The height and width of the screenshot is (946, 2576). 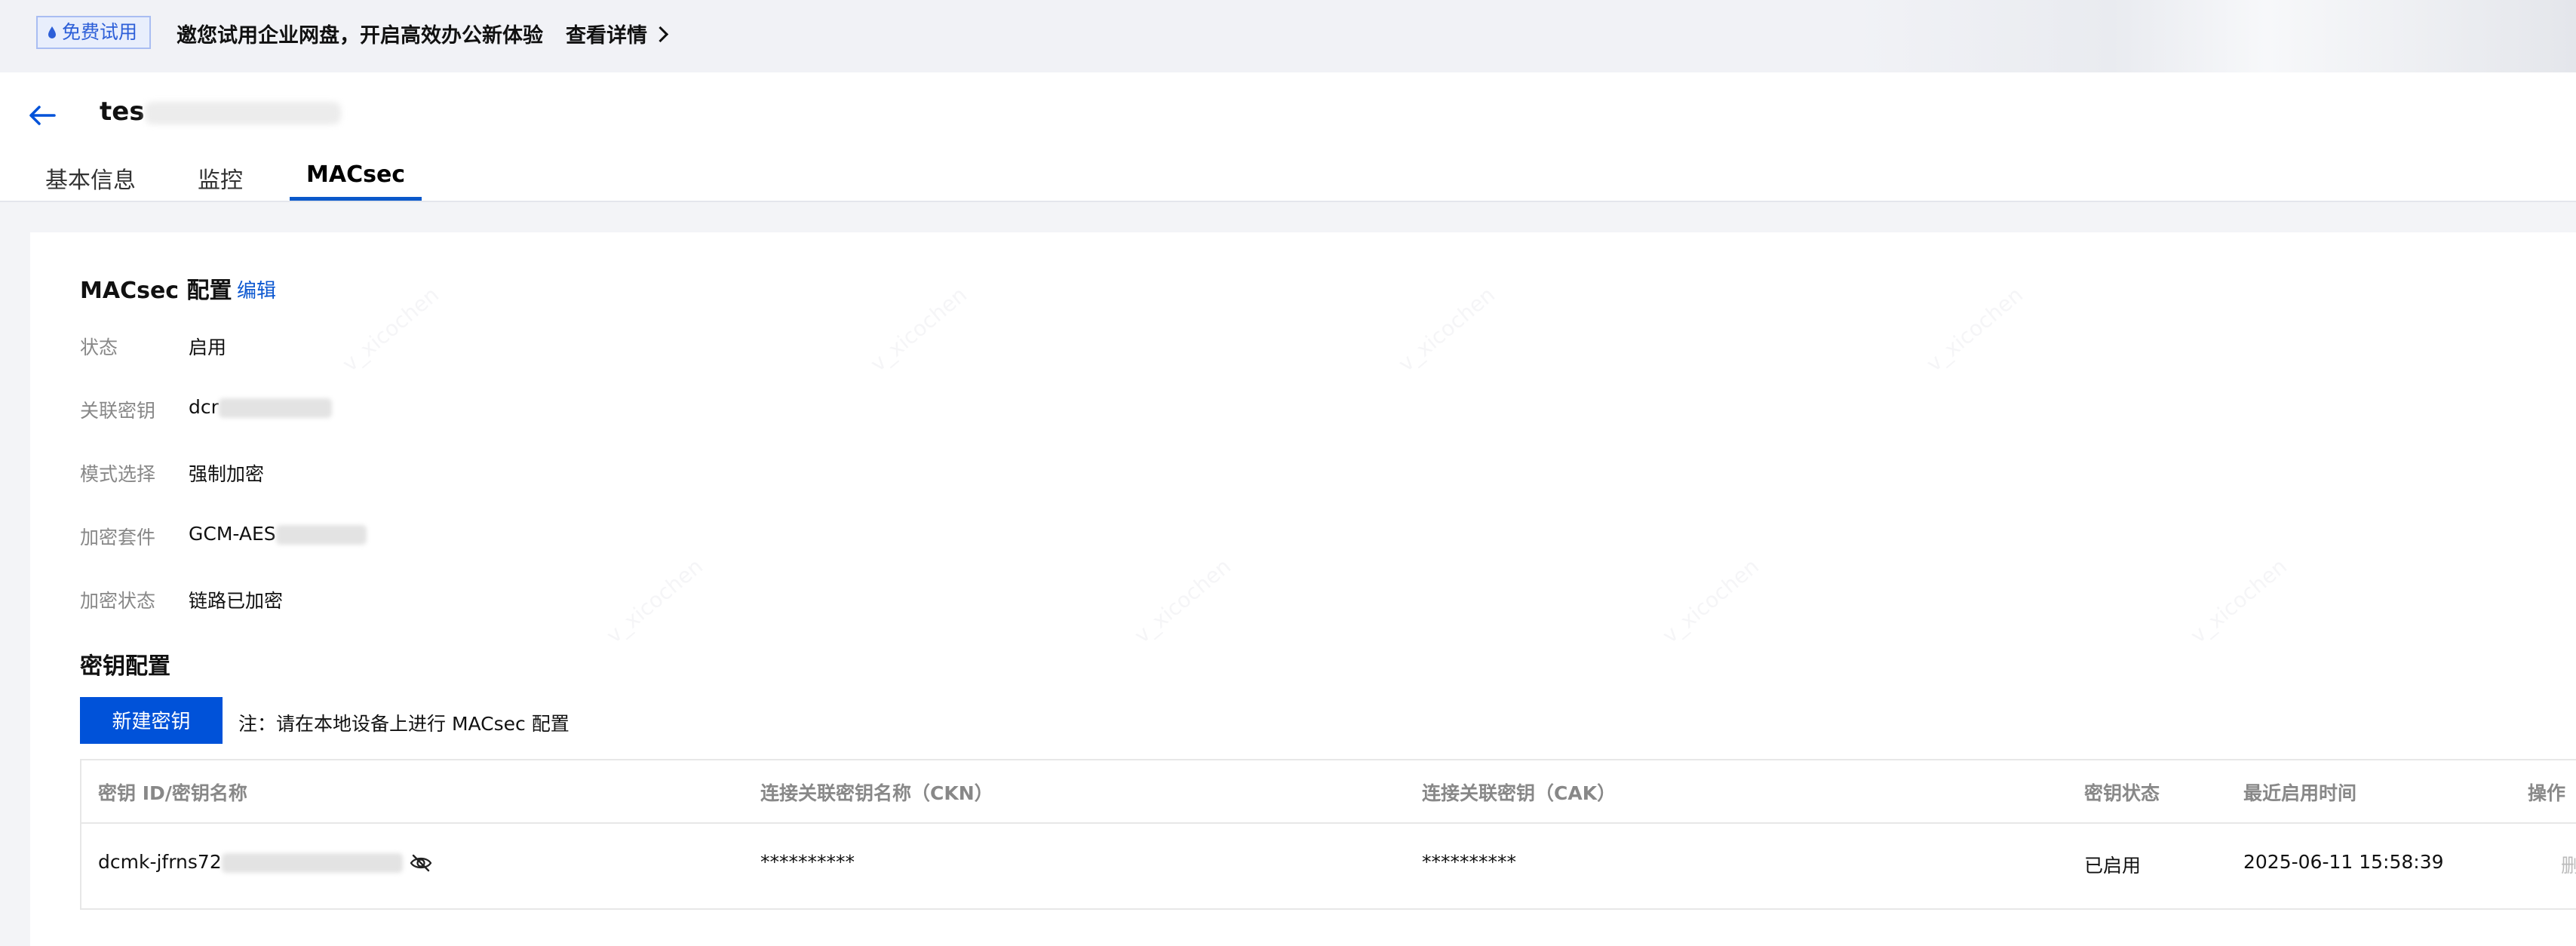 What do you see at coordinates (227, 474) in the screenshot?
I see `field-value-mode: 强制加密` at bounding box center [227, 474].